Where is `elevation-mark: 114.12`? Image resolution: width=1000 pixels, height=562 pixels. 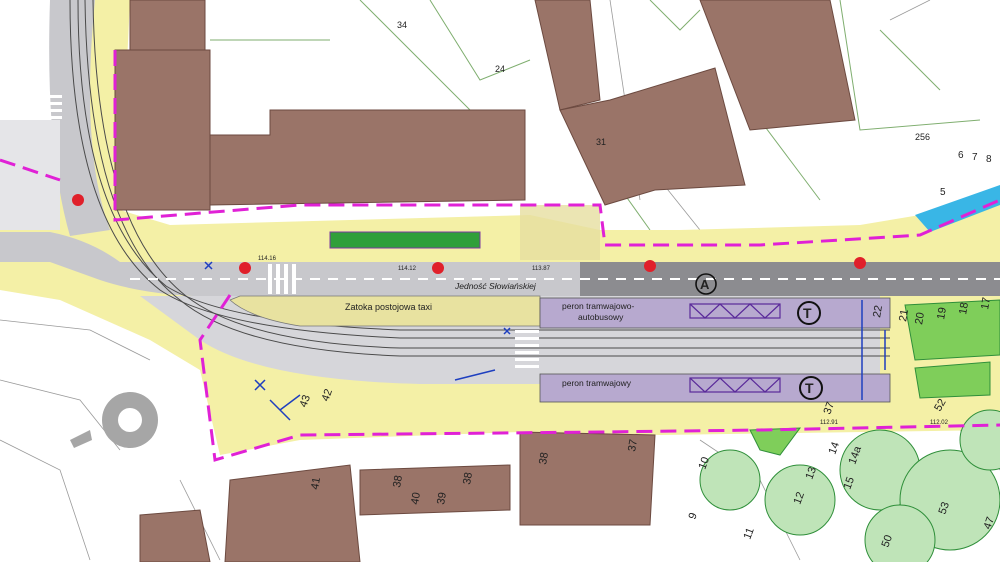 elevation-mark: 114.12 is located at coordinates (407, 269).